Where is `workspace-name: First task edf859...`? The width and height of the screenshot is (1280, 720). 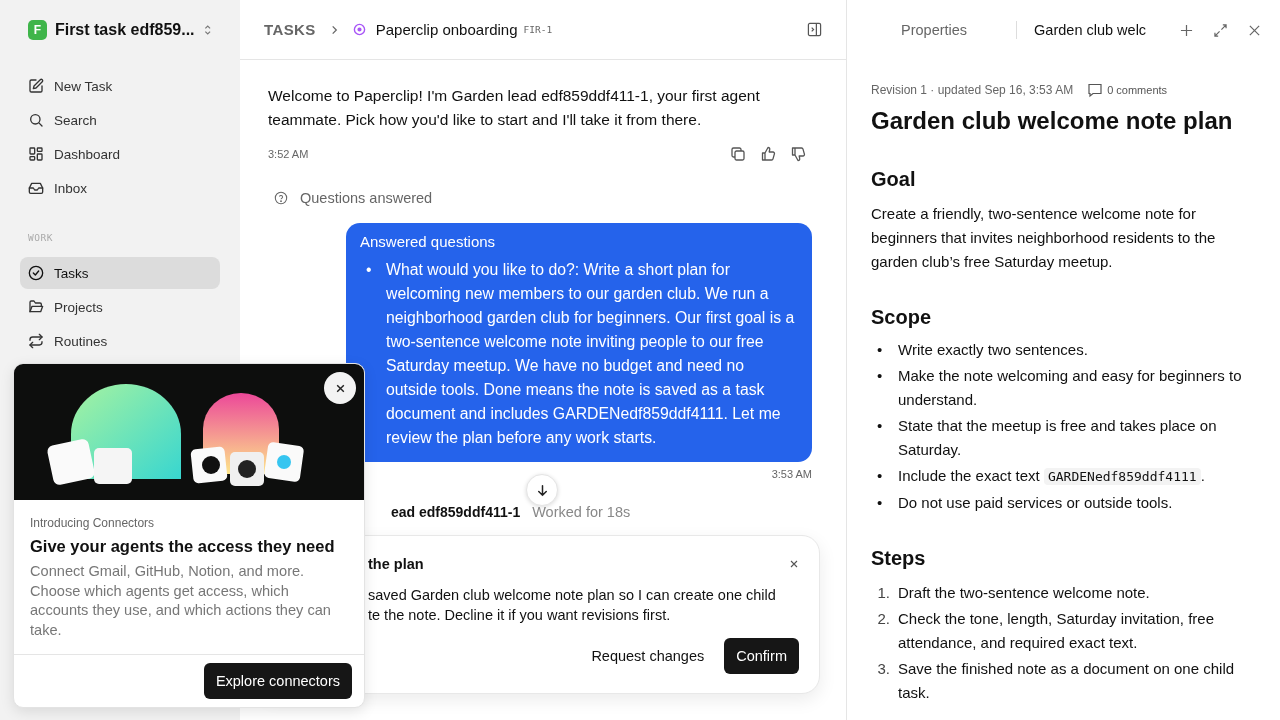 workspace-name: First task edf859... is located at coordinates (124, 30).